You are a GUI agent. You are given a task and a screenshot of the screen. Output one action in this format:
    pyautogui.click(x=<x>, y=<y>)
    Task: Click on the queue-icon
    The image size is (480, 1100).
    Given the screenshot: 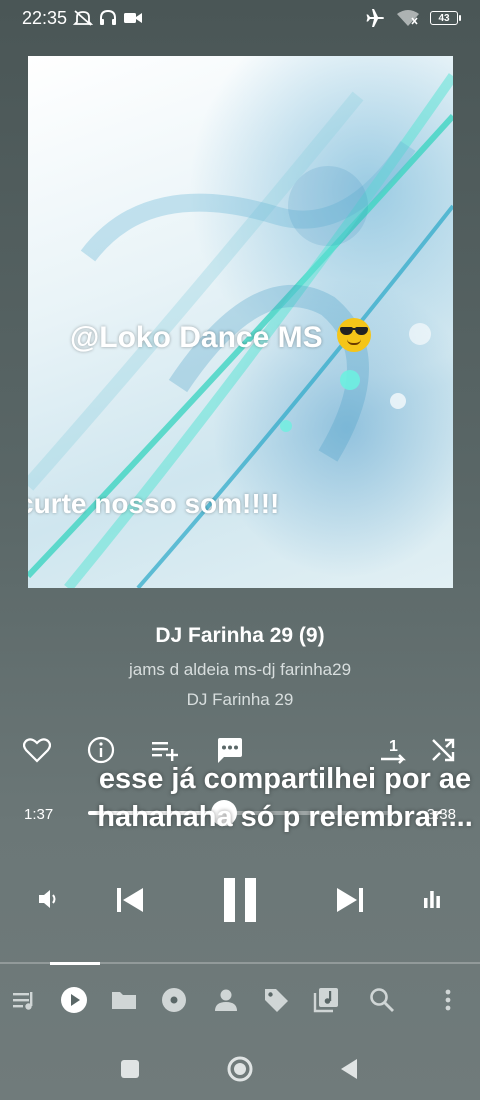 What is the action you would take?
    pyautogui.click(x=24, y=1000)
    